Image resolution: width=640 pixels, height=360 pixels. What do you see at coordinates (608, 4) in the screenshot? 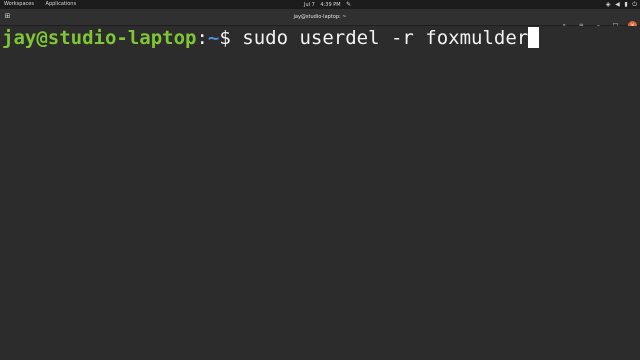
I see `network-icon: ◈` at bounding box center [608, 4].